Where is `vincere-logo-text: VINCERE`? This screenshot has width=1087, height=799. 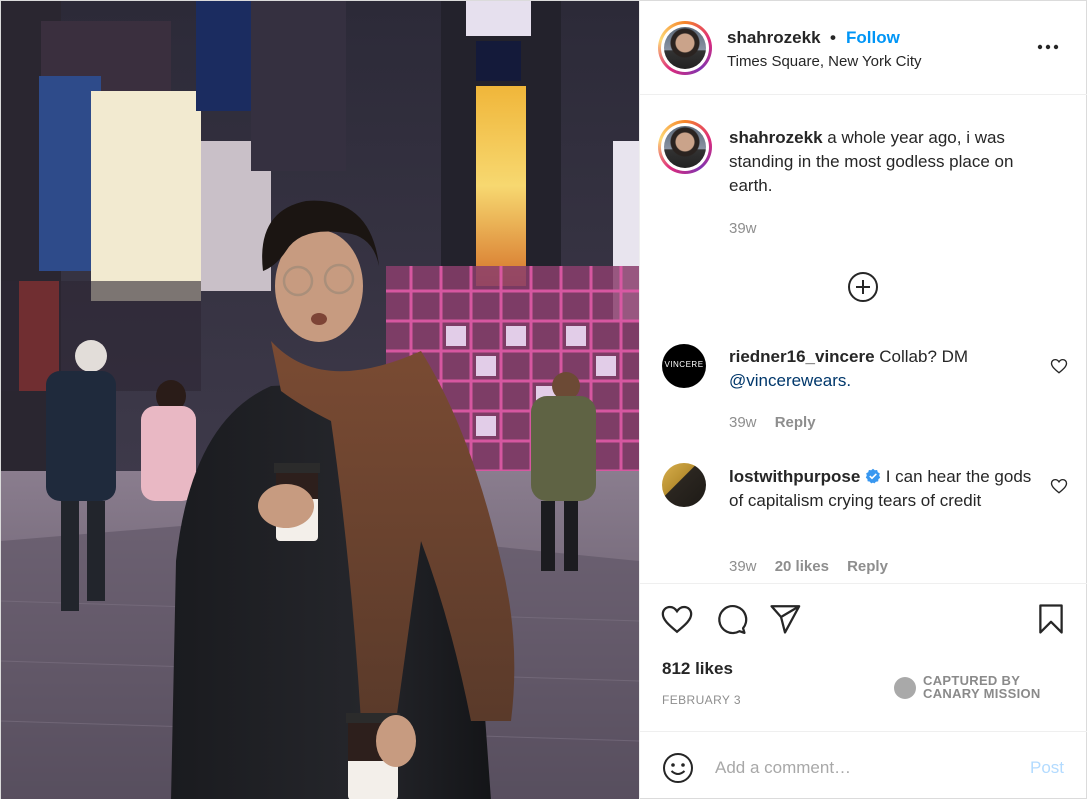
vincere-logo-text: VINCERE is located at coordinates (684, 364).